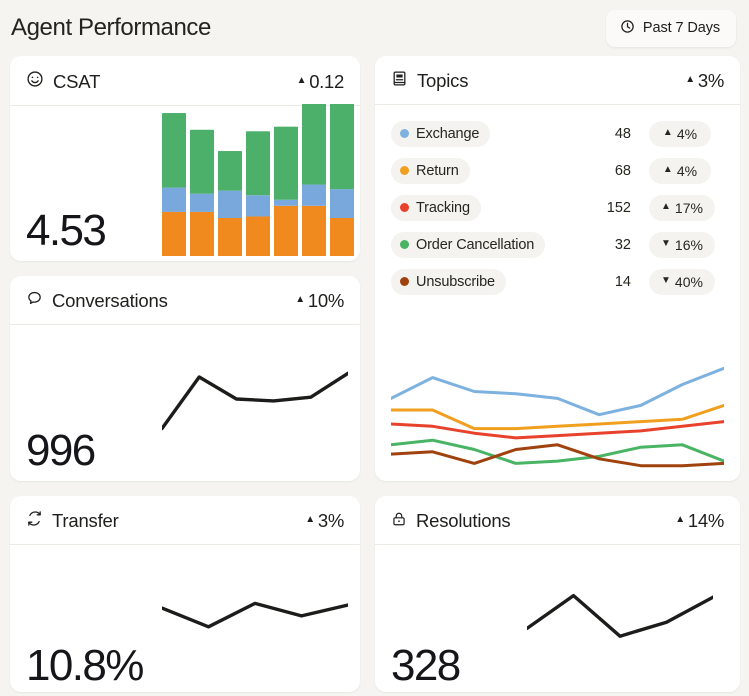  I want to click on date-range-label: Past 7 Days, so click(681, 28).